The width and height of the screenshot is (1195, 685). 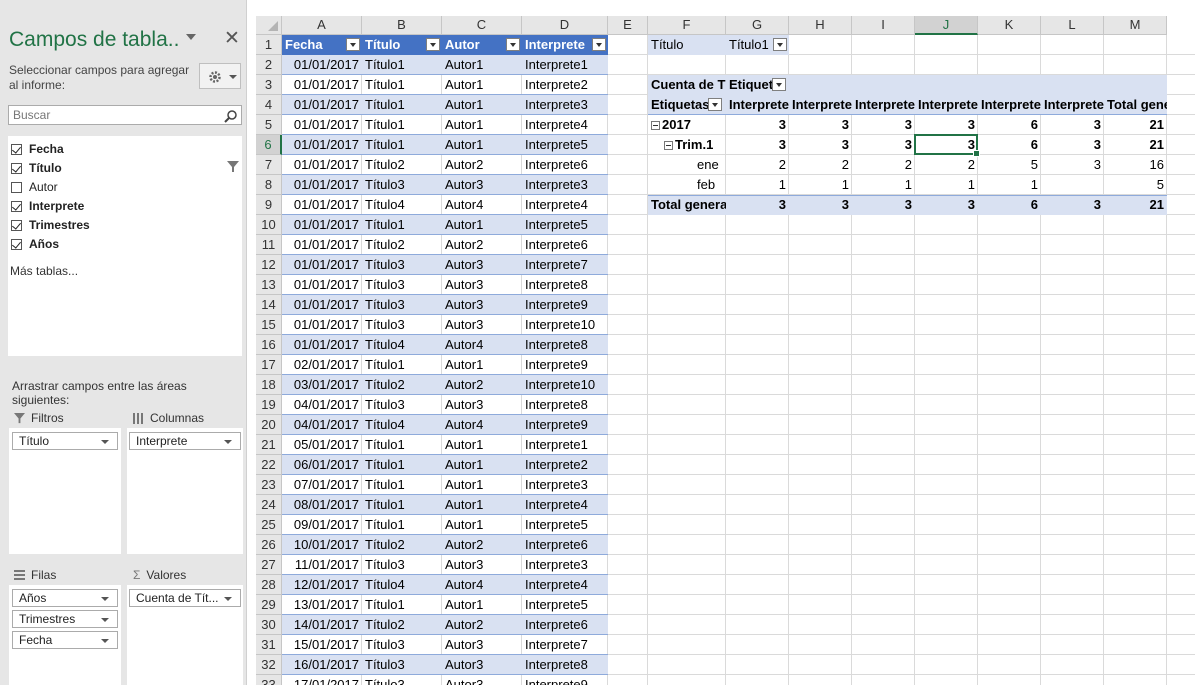 I want to click on table-cell: Interprete8, so click(x=565, y=345).